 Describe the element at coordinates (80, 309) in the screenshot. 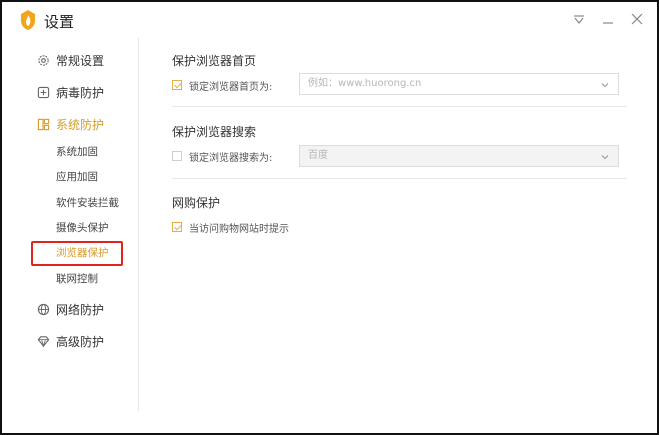

I see `sidebar-item-label: 网络防护` at that location.